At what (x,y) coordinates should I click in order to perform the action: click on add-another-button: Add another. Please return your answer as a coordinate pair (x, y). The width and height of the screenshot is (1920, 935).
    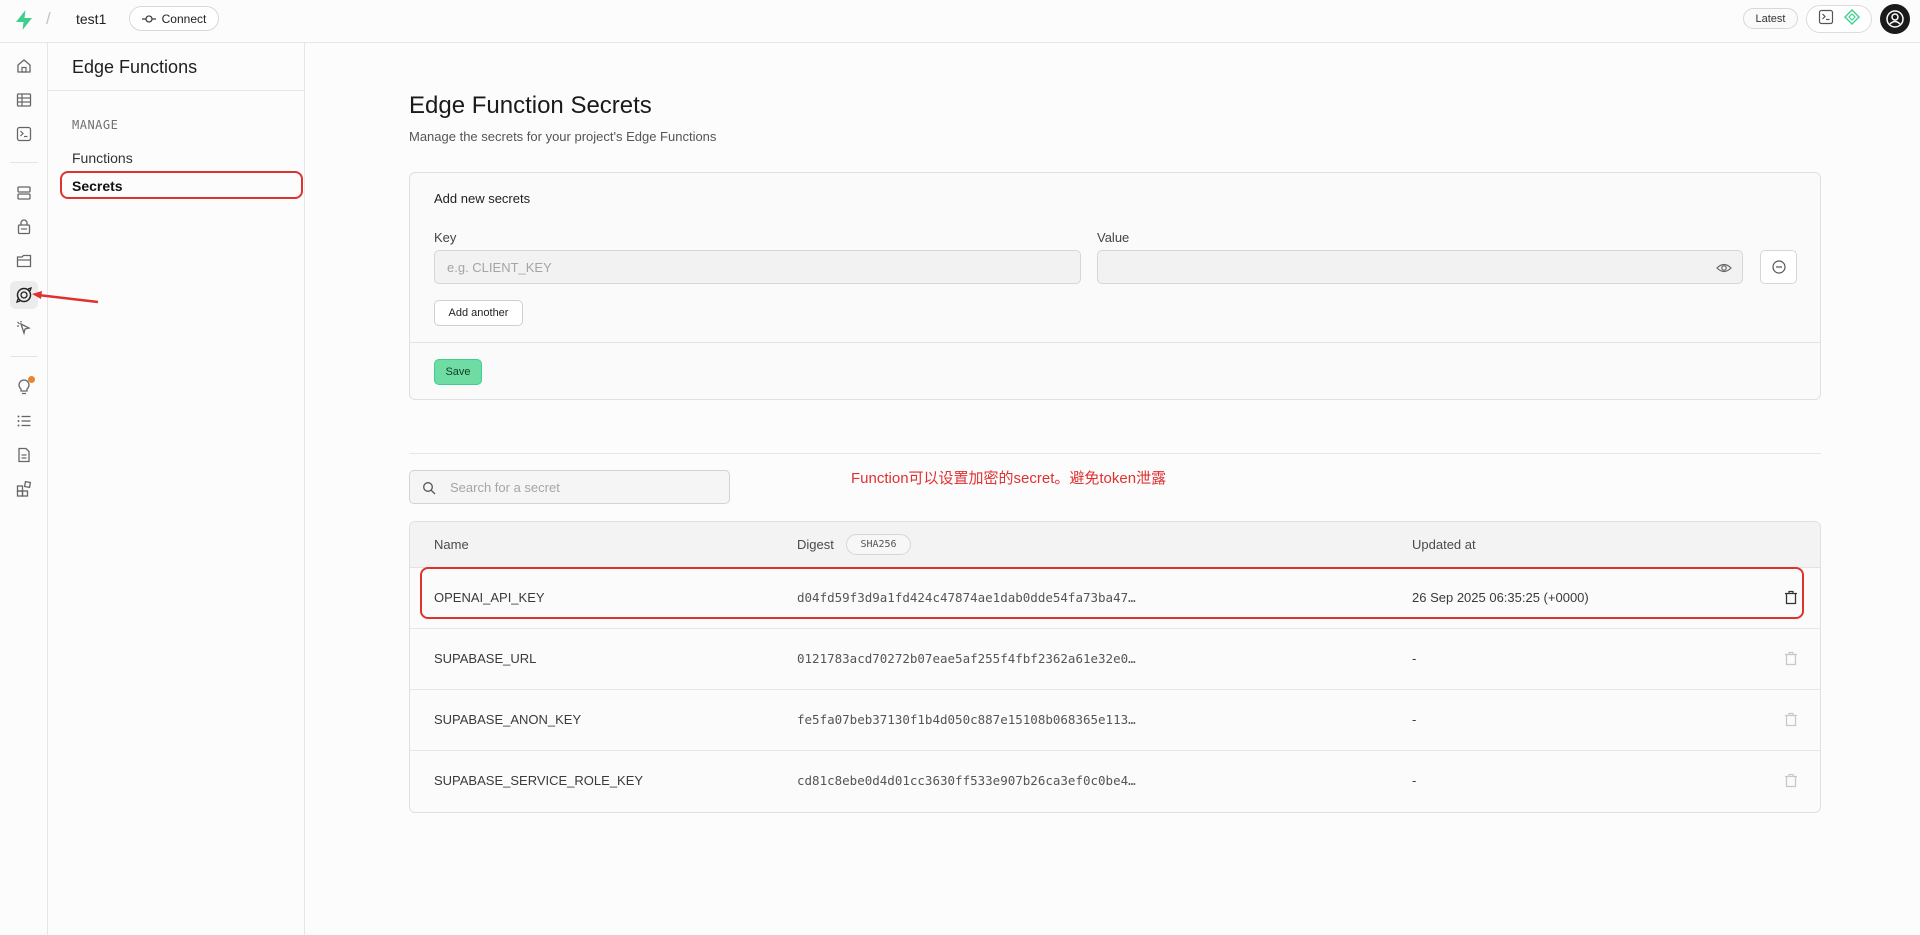
    Looking at the image, I should click on (478, 313).